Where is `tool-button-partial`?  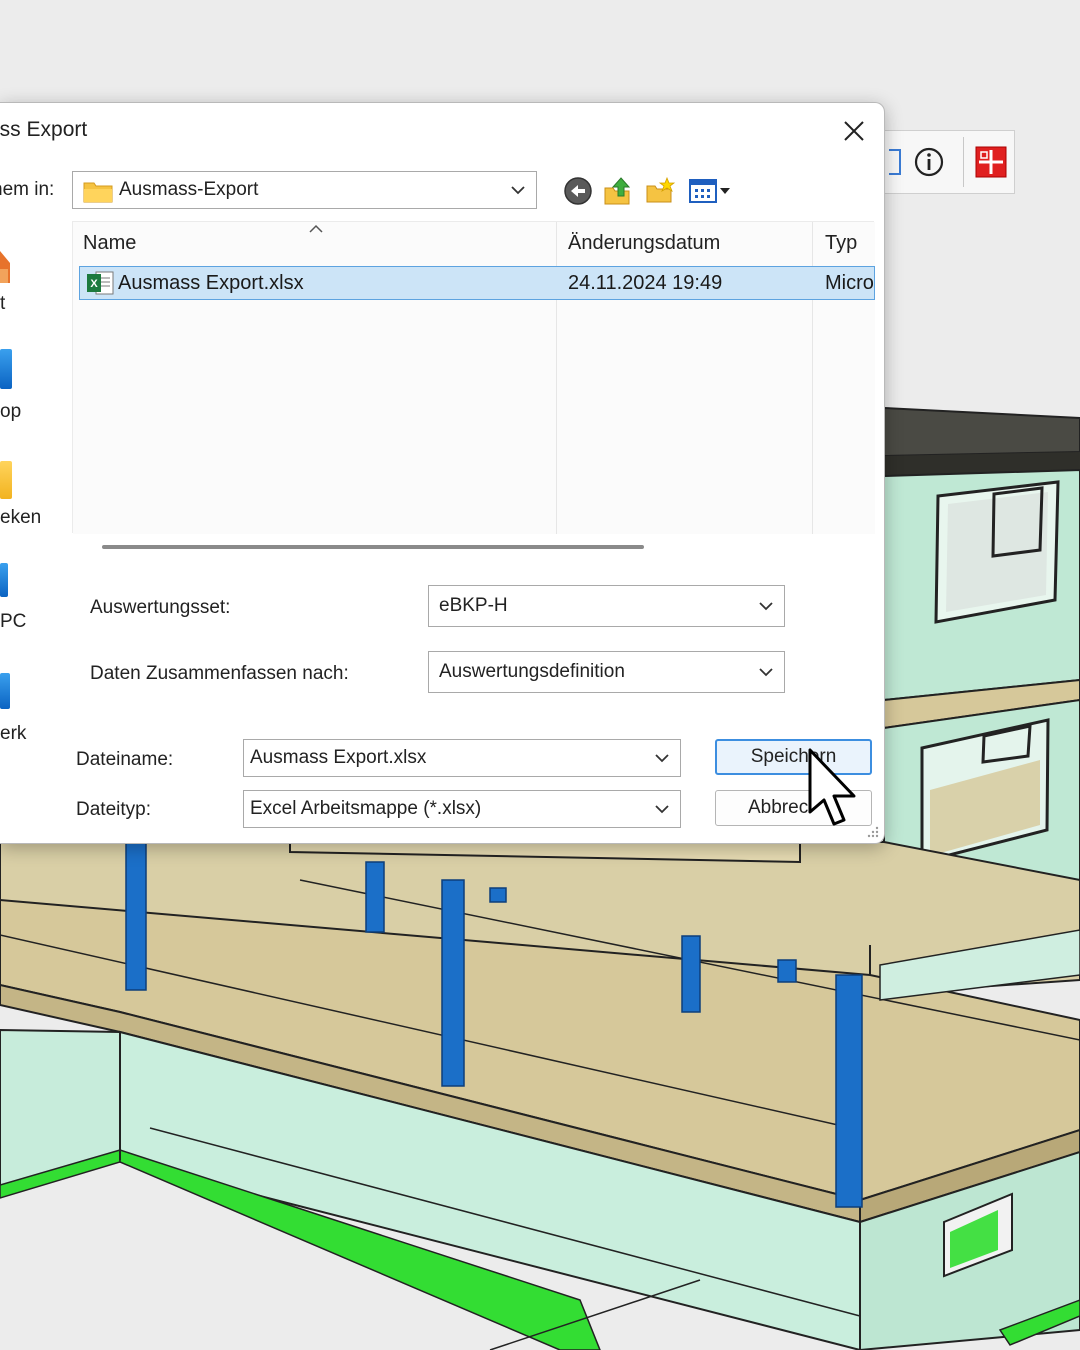 tool-button-partial is located at coordinates (895, 162).